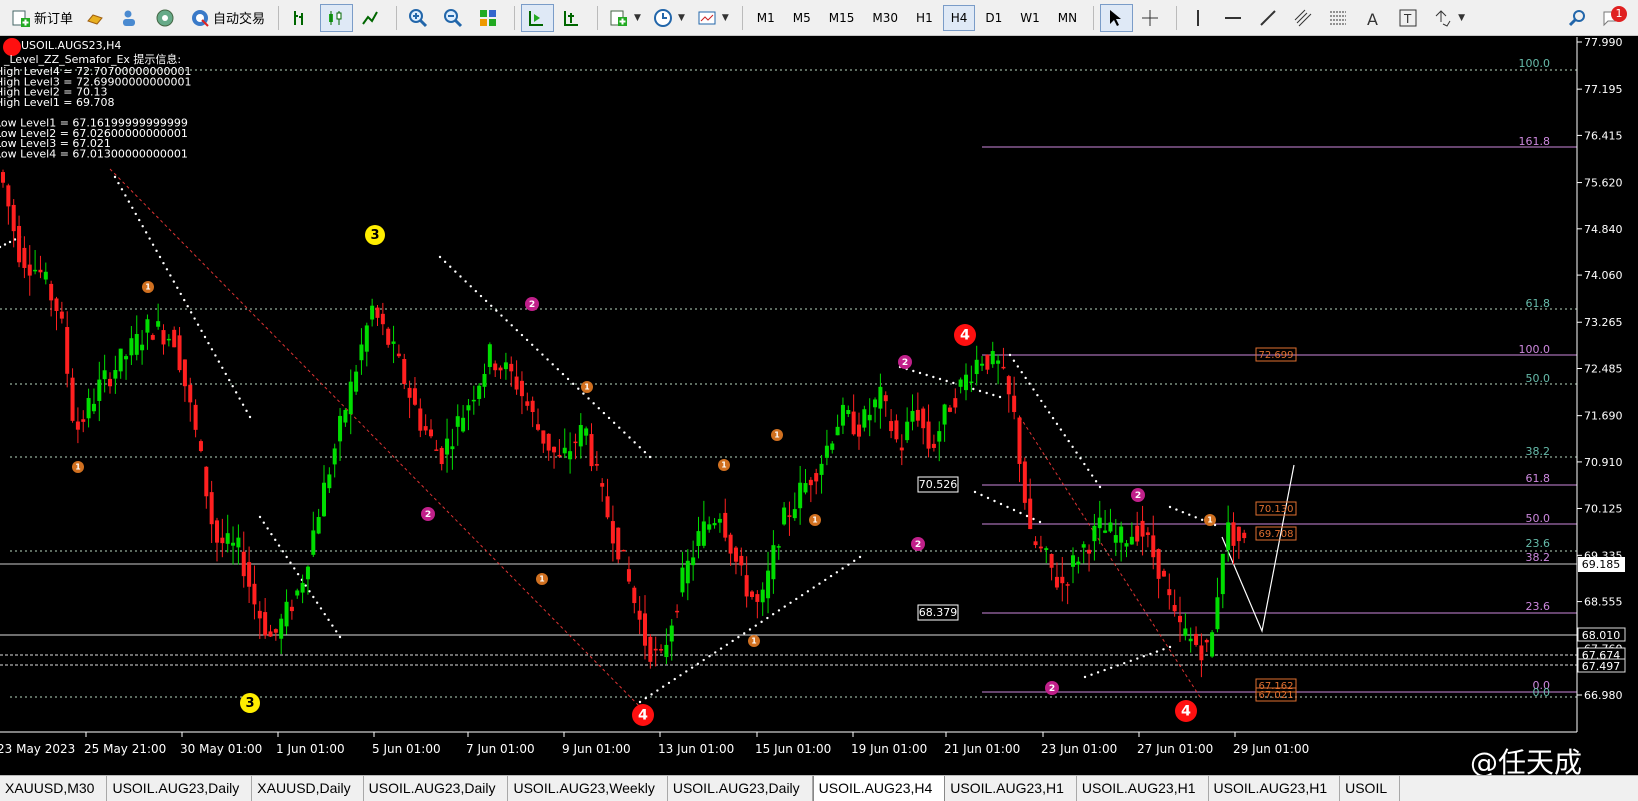 This screenshot has width=1638, height=801. What do you see at coordinates (625, 18) in the screenshot?
I see `indicators-button: ▼` at bounding box center [625, 18].